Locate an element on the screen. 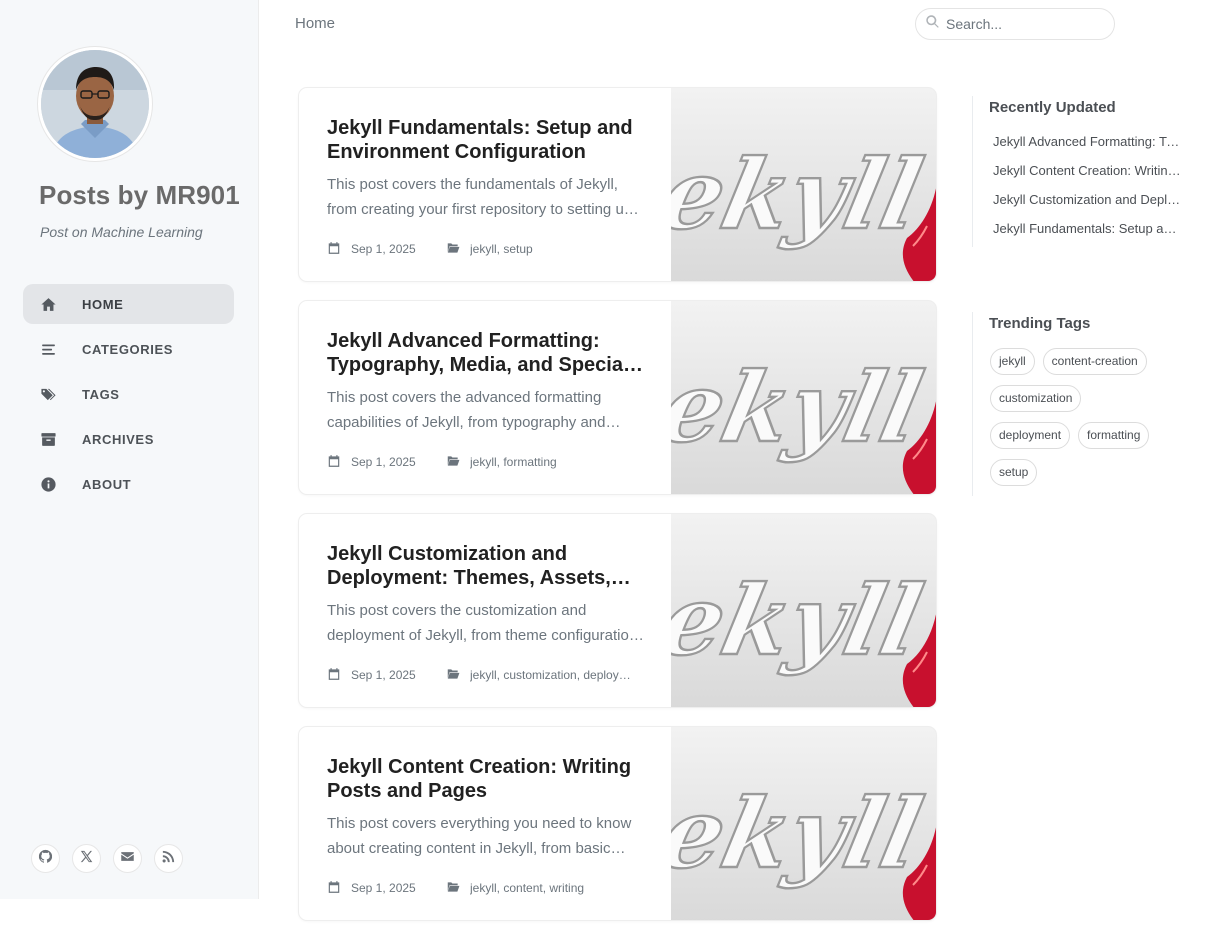 The width and height of the screenshot is (1206, 939). tag-setup: setup is located at coordinates (1014, 472).